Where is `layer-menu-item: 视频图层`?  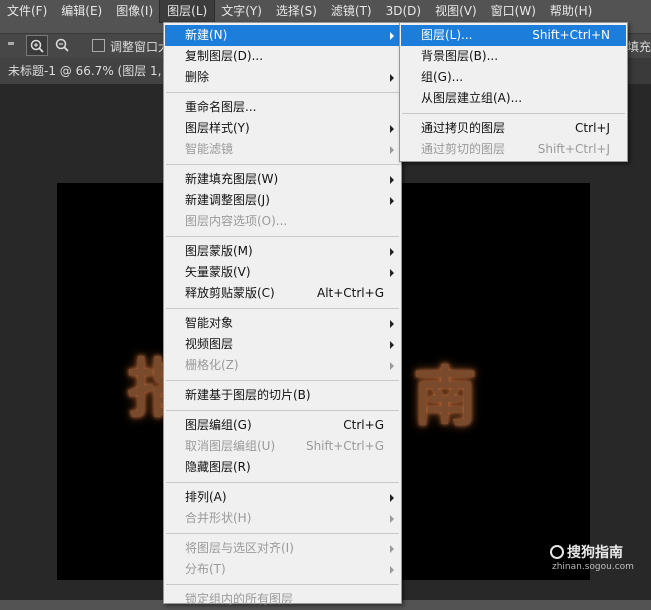 layer-menu-item: 视频图层 is located at coordinates (282, 344).